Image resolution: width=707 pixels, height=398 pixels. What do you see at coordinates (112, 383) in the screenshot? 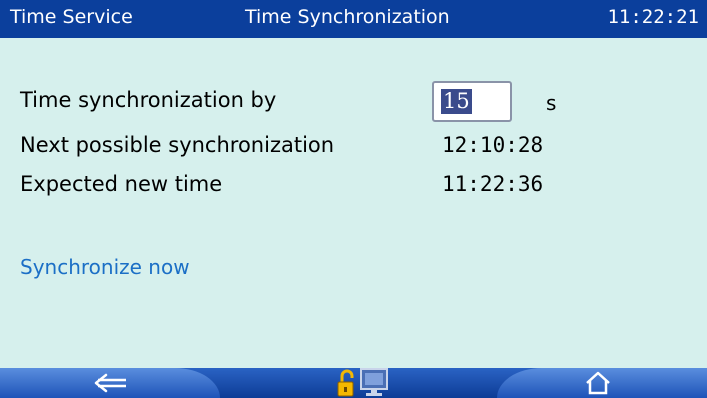
I see `back-arrow-icon` at bounding box center [112, 383].